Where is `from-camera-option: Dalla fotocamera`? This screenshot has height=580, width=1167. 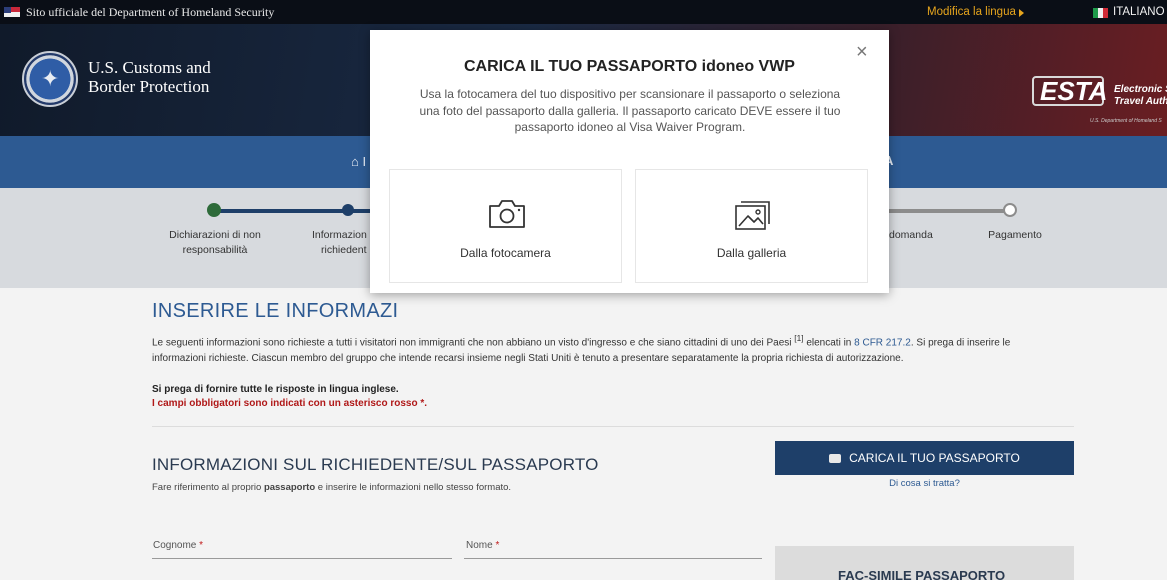 from-camera-option: Dalla fotocamera is located at coordinates (505, 226).